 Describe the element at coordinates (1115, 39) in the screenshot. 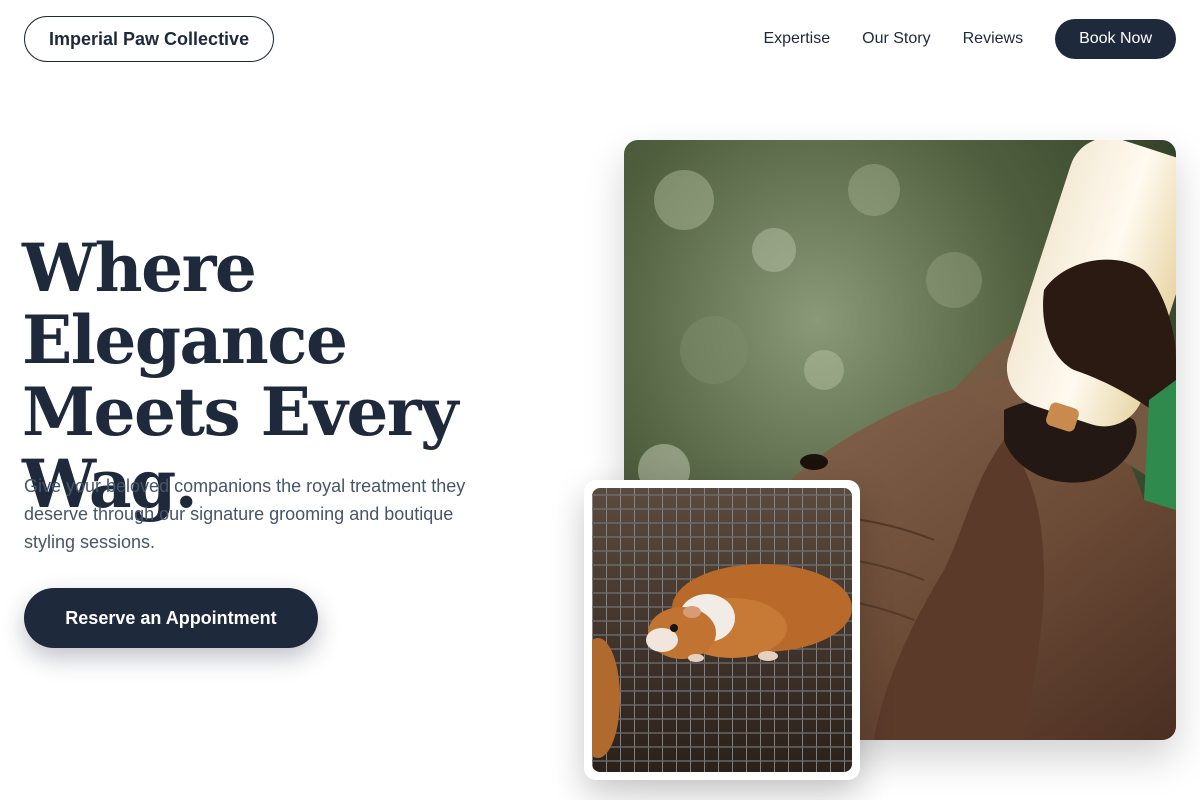

I see `book-now-button: Book Now` at that location.